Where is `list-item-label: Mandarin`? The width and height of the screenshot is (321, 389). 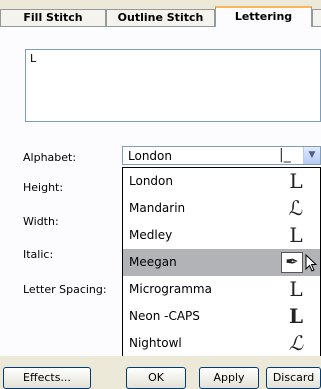 list-item-label: Mandarin is located at coordinates (157, 208).